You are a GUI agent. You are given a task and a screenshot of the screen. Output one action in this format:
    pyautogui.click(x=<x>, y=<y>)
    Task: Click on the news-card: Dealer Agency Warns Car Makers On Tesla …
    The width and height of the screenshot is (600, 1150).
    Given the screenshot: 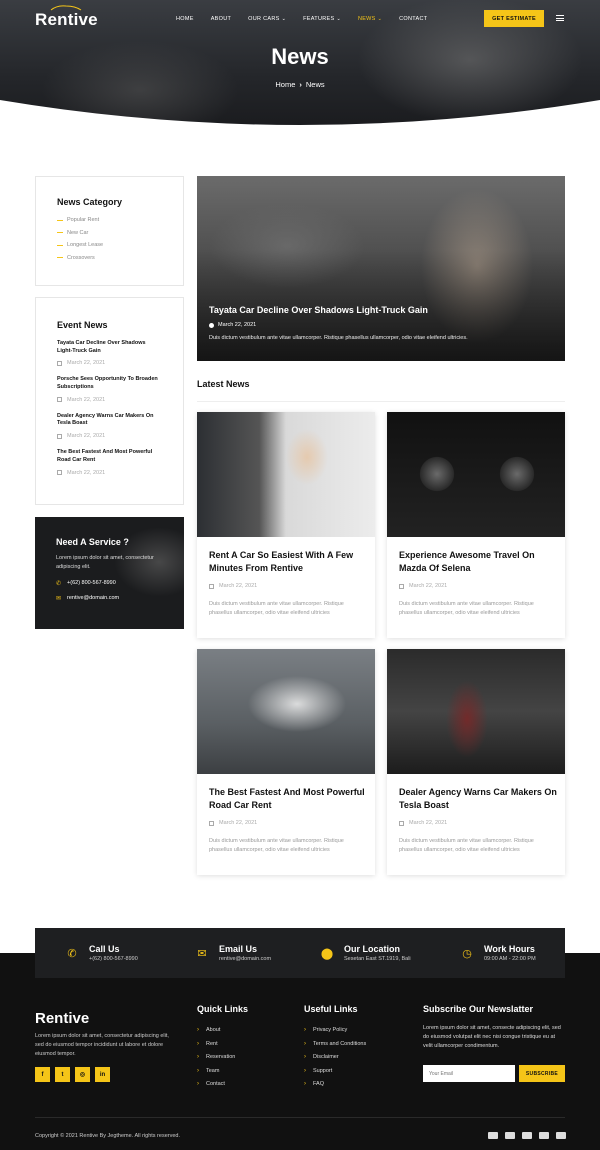 What is the action you would take?
    pyautogui.click(x=476, y=762)
    